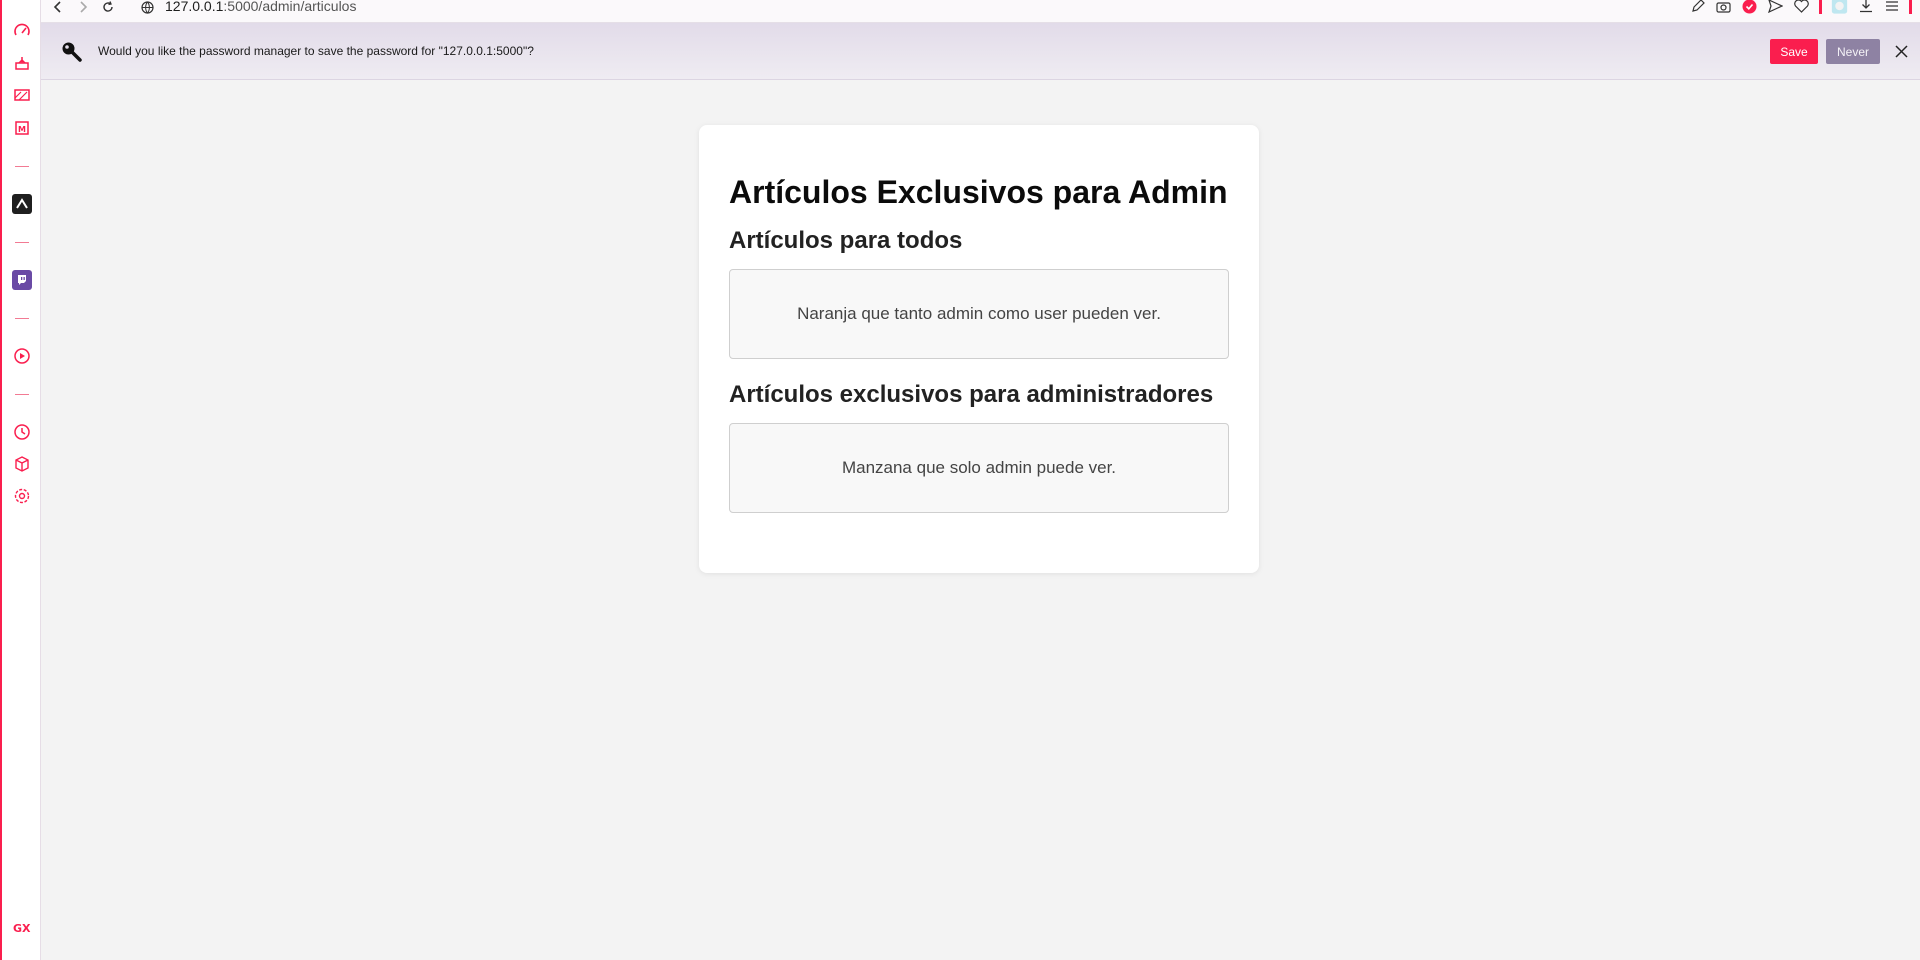 Image resolution: width=1920 pixels, height=960 pixels. Describe the element at coordinates (22, 496) in the screenshot. I see `settings-icon` at that location.